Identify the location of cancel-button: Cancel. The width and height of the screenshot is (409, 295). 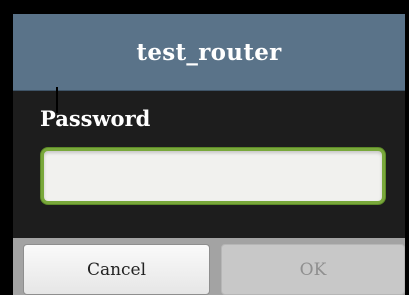
(116, 269).